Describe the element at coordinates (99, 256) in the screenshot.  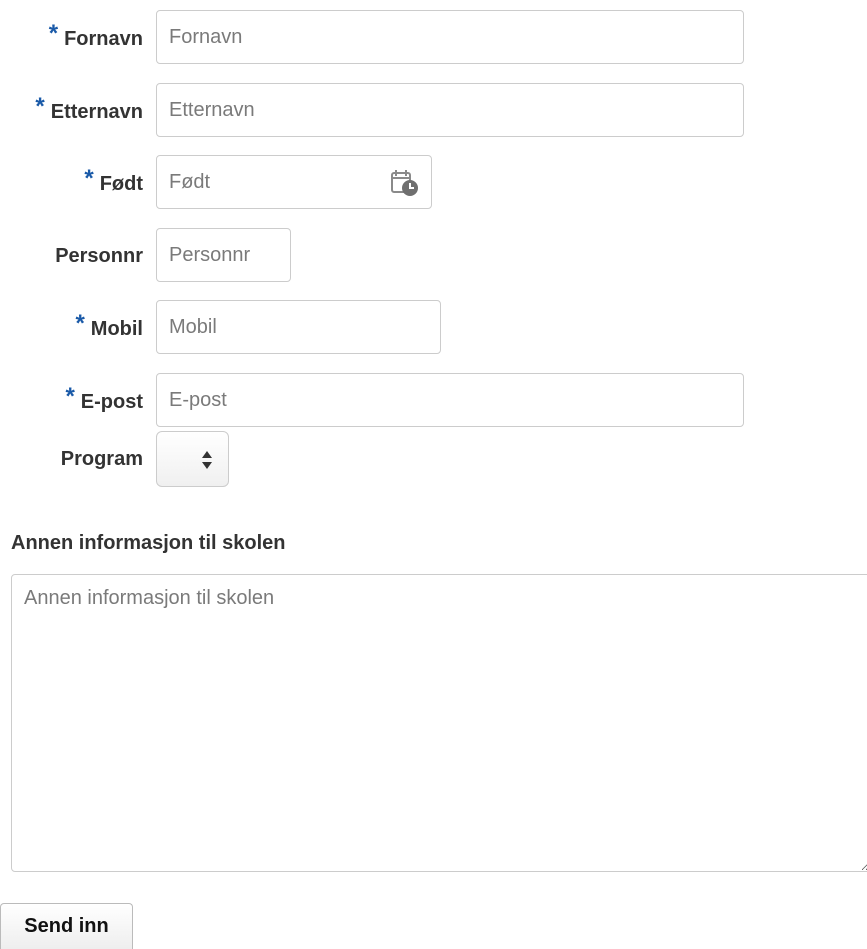
I see `label-personnr: Personnr` at that location.